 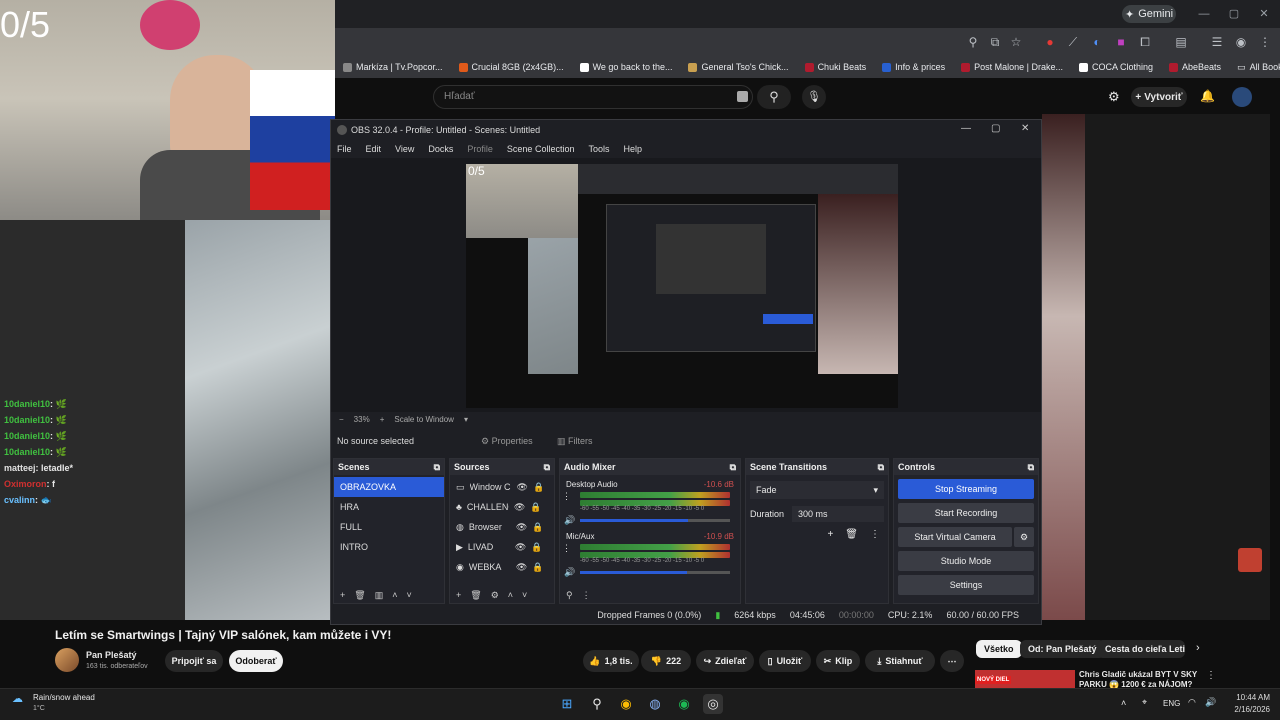 I want to click on extension-red-icon: ●, so click(x=1050, y=42).